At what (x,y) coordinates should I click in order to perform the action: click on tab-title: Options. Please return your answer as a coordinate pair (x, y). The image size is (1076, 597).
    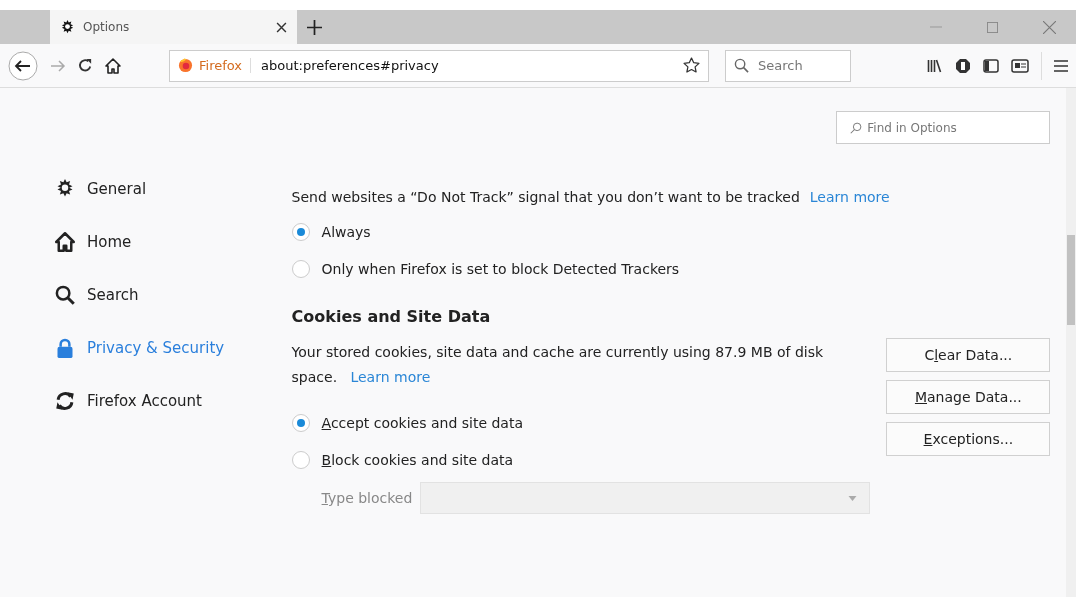
    Looking at the image, I should click on (107, 27).